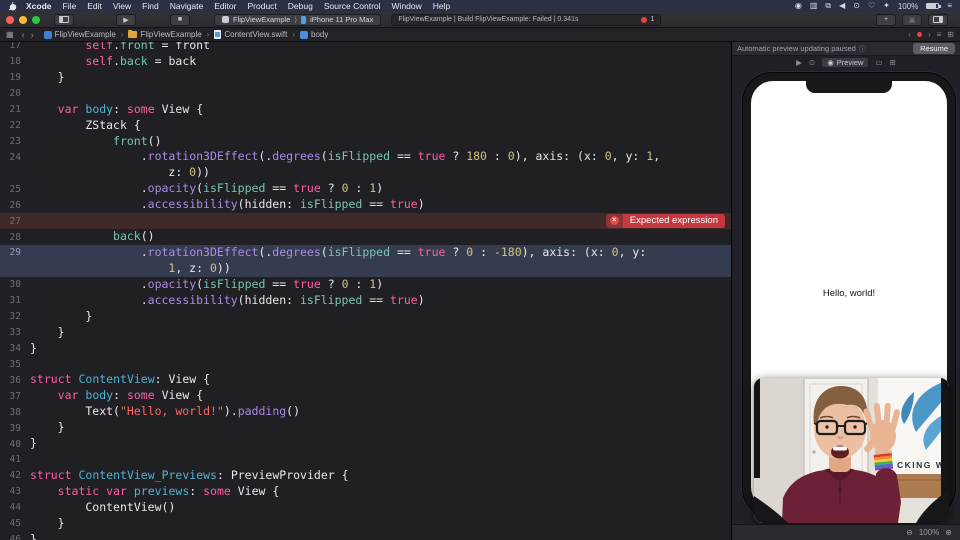 This screenshot has width=960, height=540. I want to click on code-line: 40}, so click(365, 444).